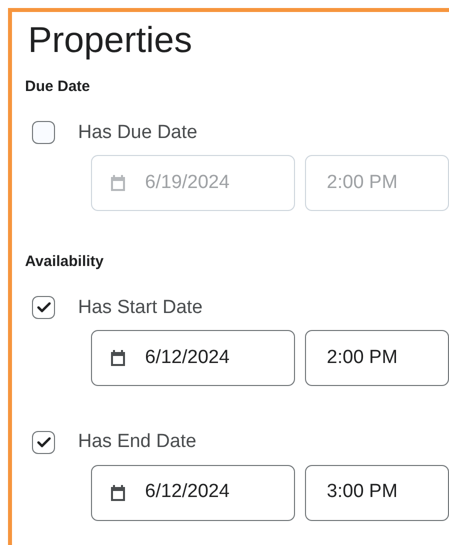  I want to click on checkbox-label: Has Due Date, so click(138, 132).